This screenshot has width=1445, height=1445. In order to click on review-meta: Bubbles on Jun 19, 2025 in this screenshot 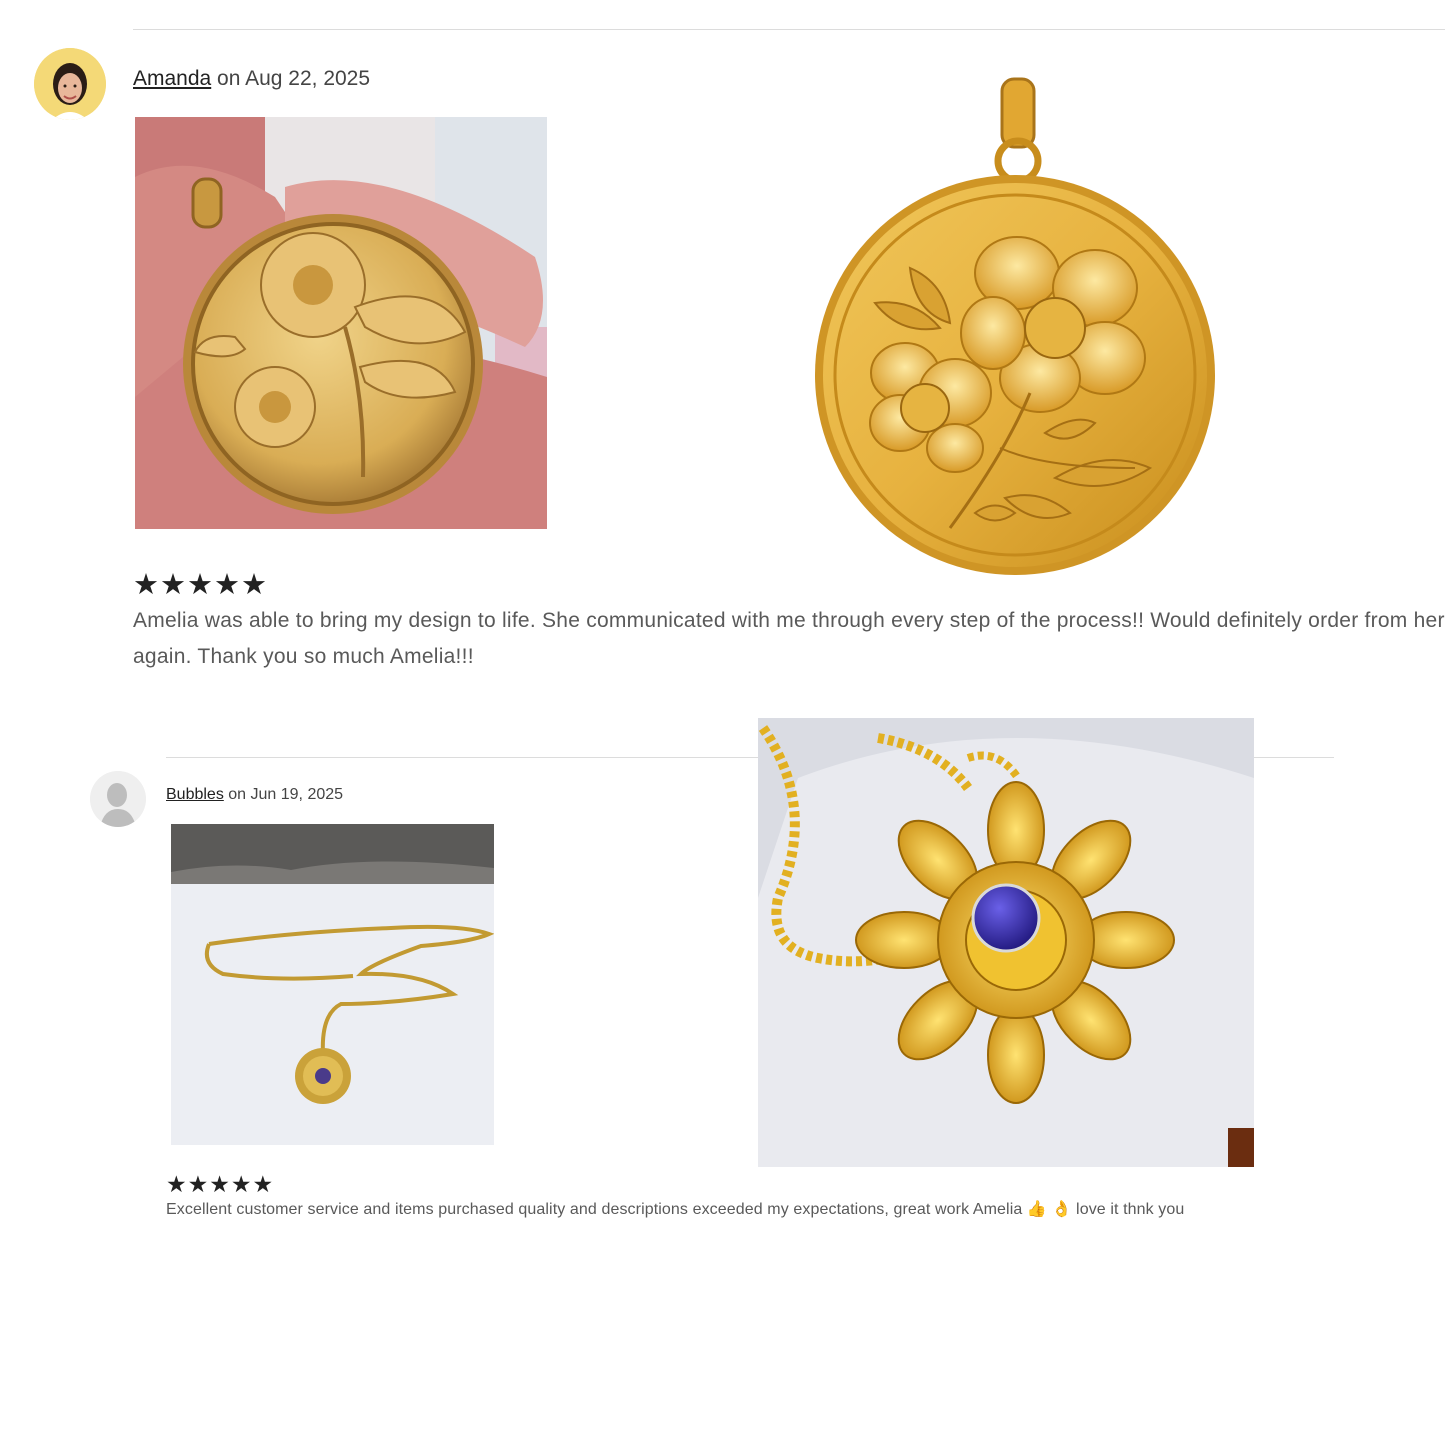, I will do `click(254, 795)`.